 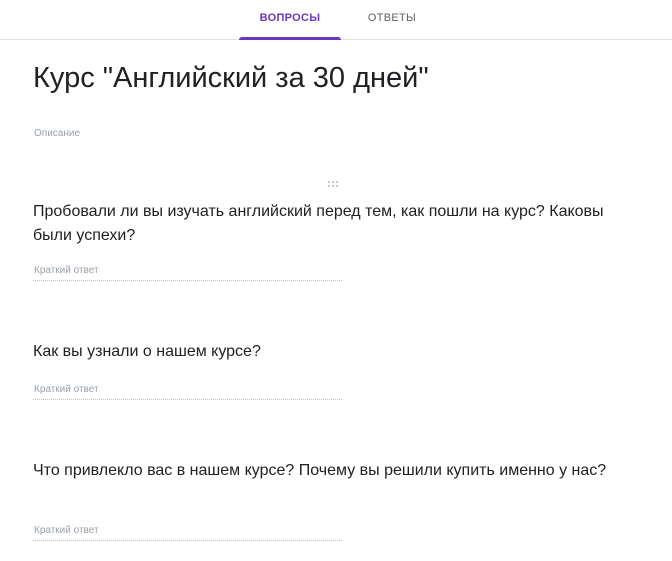 I want to click on tab-questions-label: ВОПРОСЫ, so click(x=290, y=18).